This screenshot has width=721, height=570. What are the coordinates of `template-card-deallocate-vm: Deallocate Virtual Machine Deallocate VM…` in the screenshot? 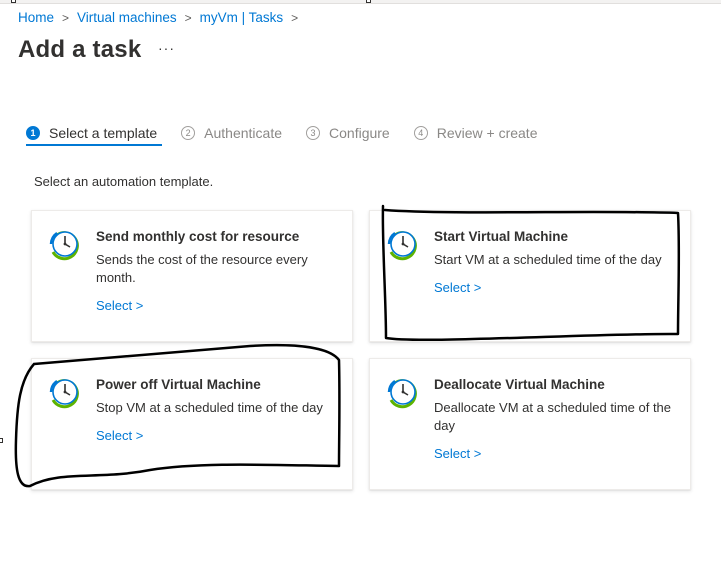 It's located at (530, 424).